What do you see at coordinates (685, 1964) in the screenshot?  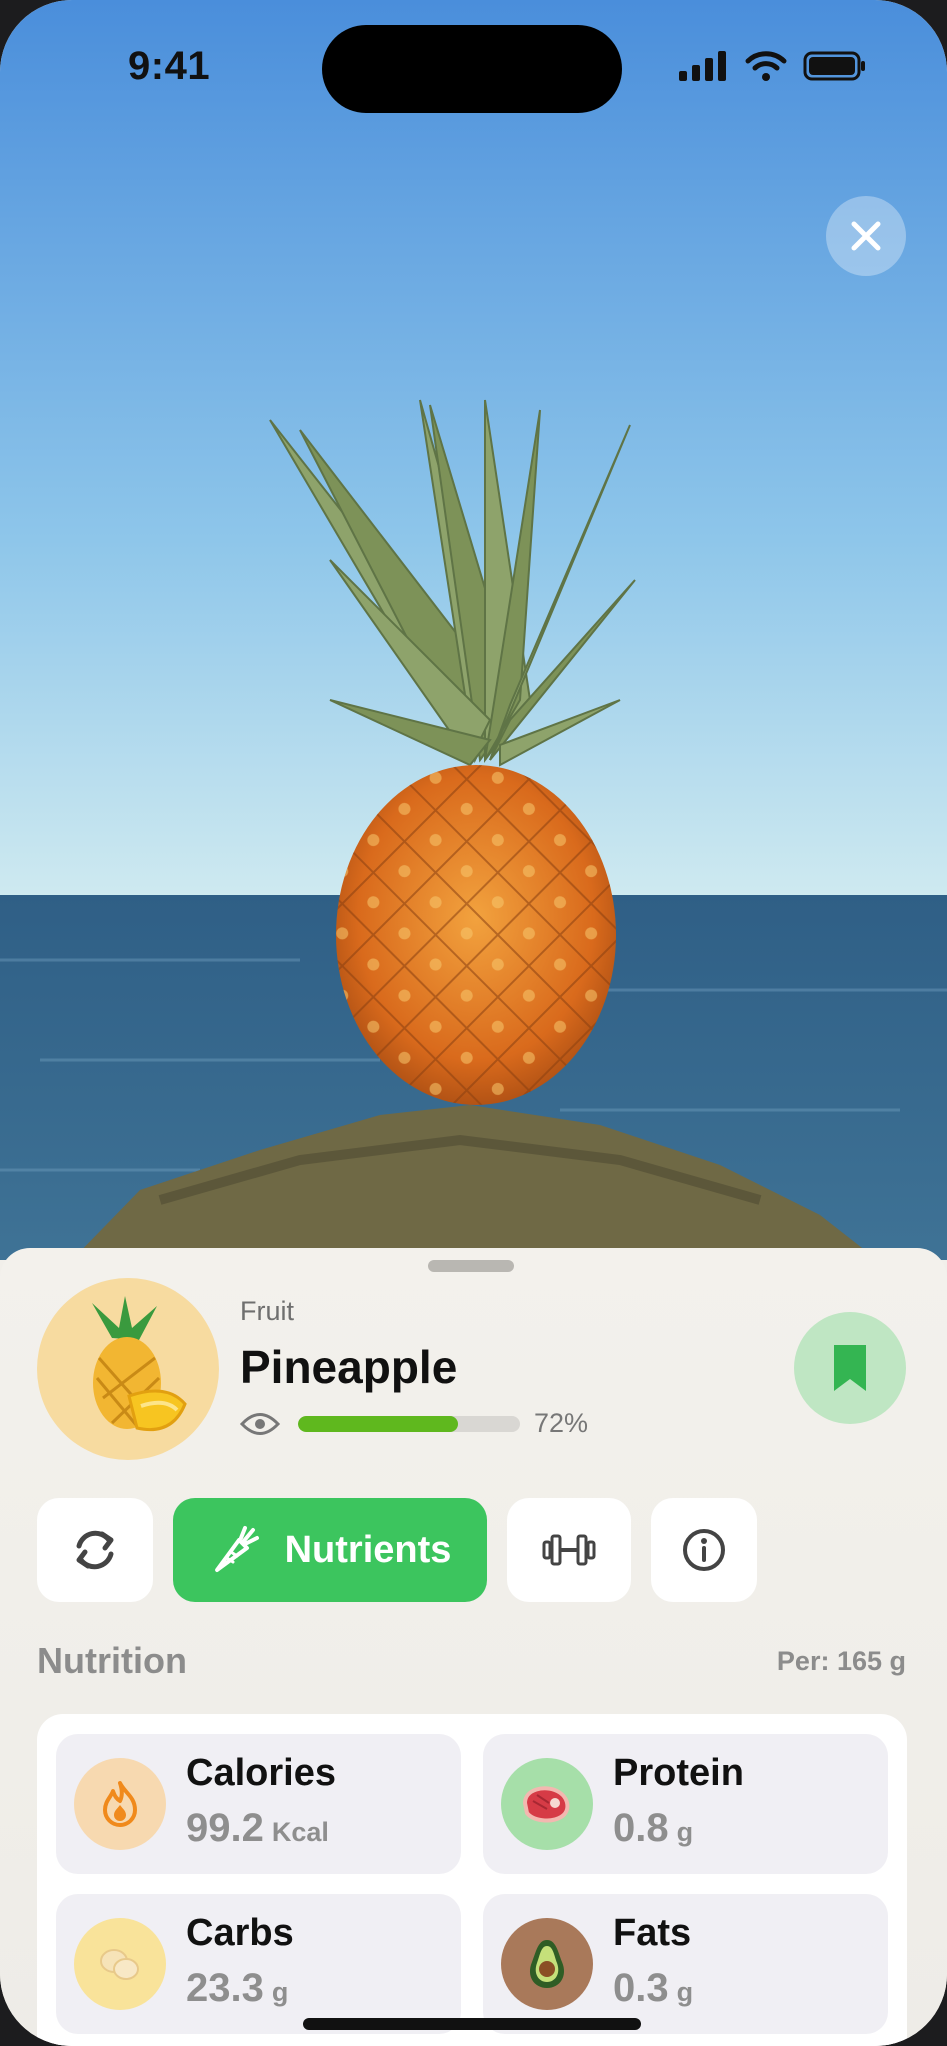 I see `nutrient-fats: Fats 0.3 g` at bounding box center [685, 1964].